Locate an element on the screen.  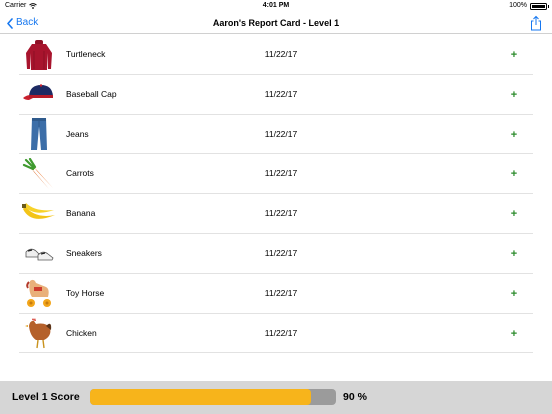
list-item: Banana 11/22/17 + is located at coordinates (276, 214).